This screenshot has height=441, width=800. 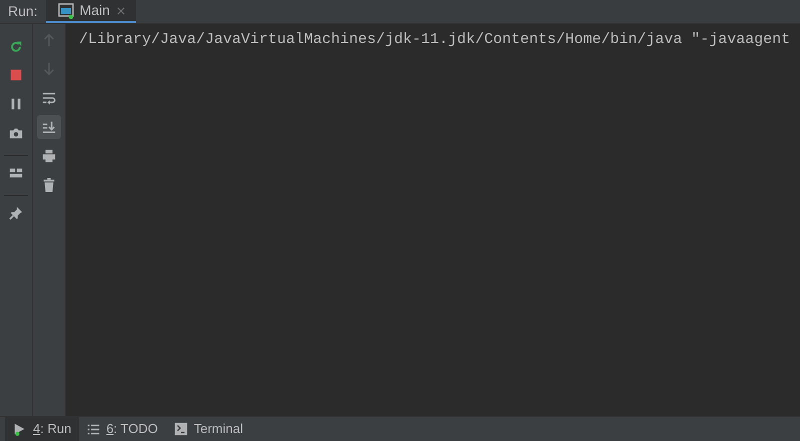 What do you see at coordinates (16, 213) in the screenshot?
I see `pin-icon` at bounding box center [16, 213].